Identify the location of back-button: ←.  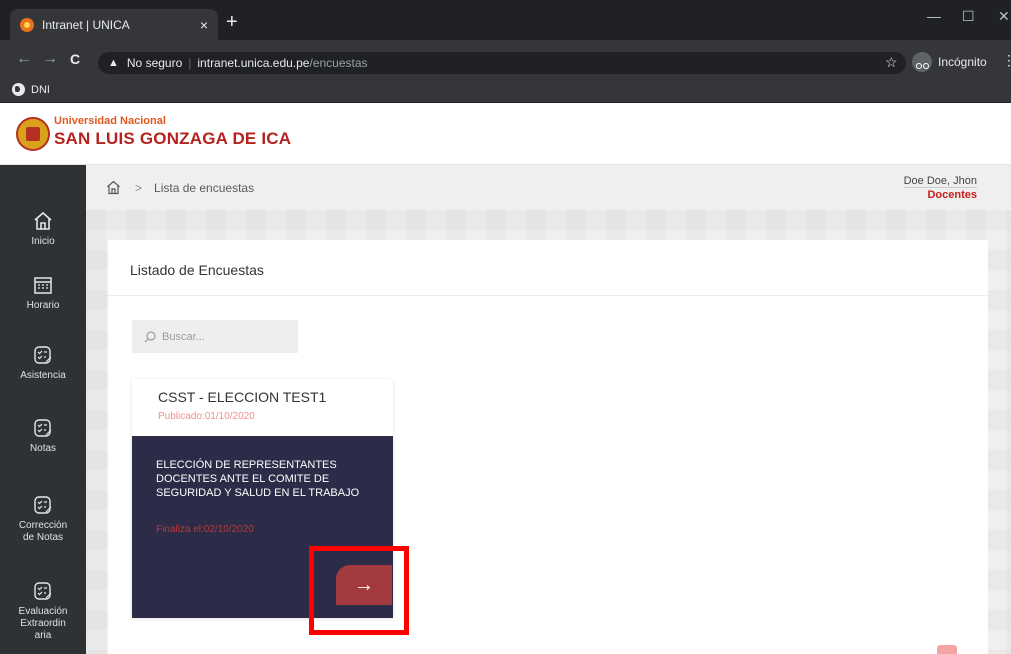
(24, 59).